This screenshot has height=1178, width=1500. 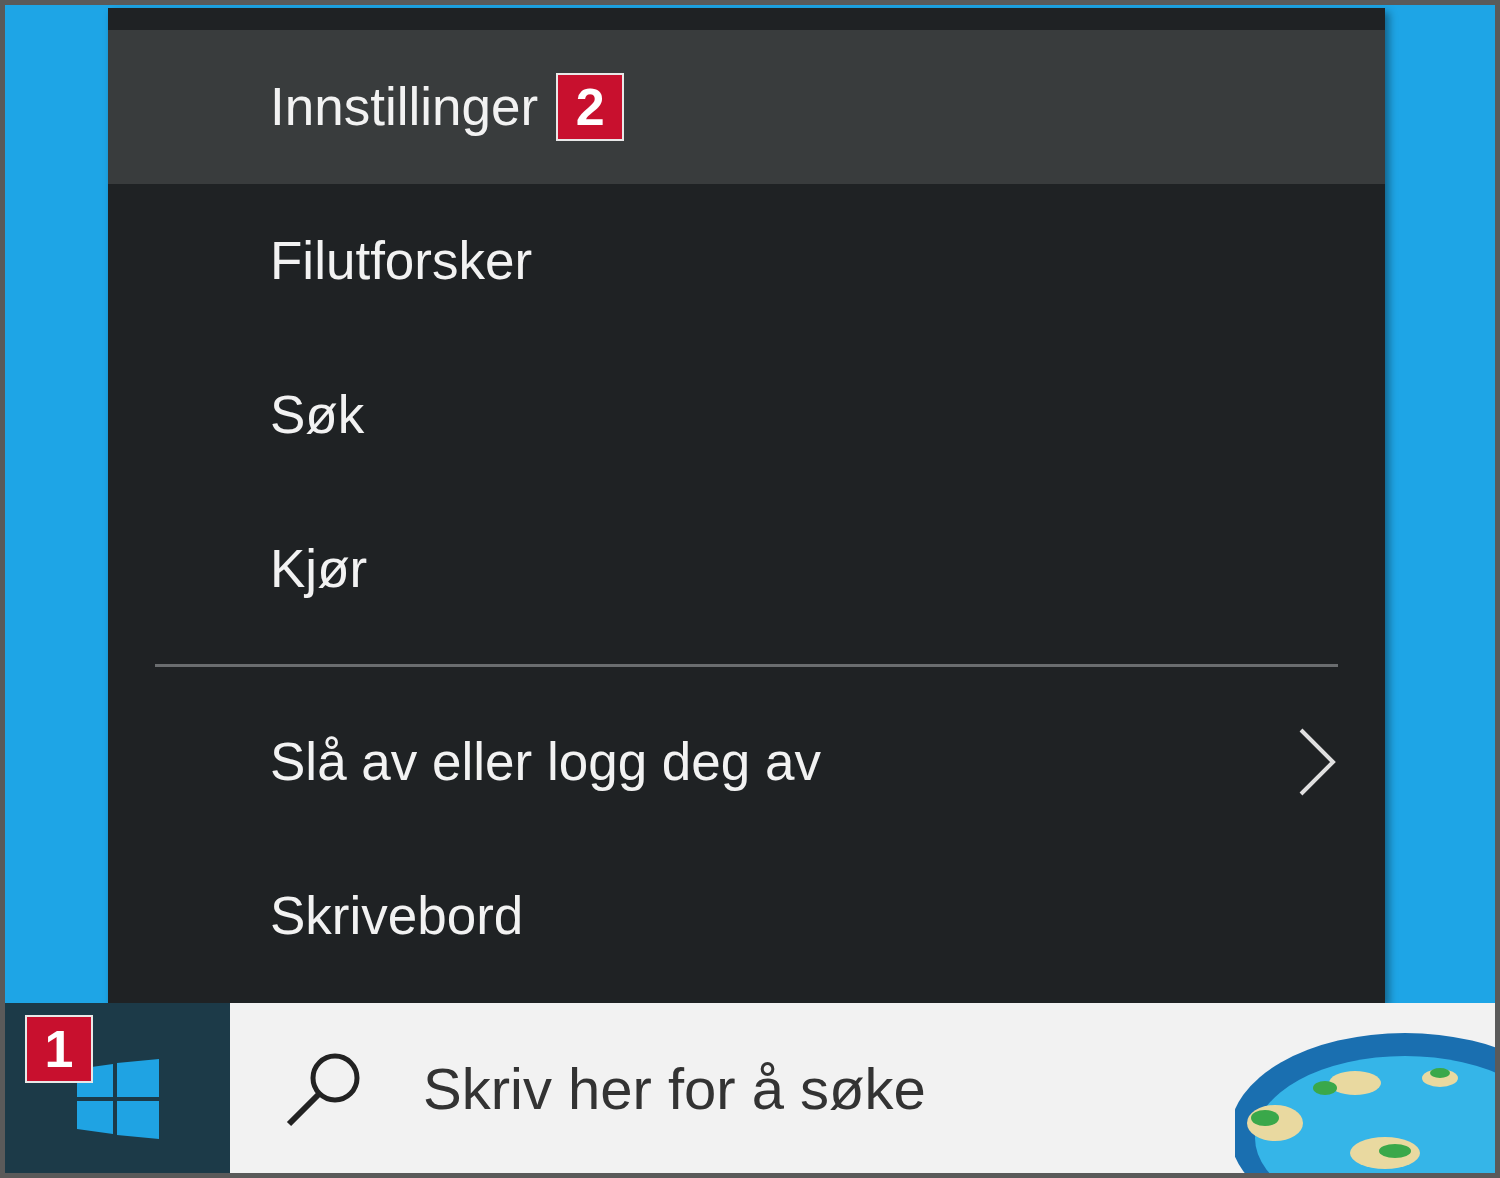 What do you see at coordinates (746, 569) in the screenshot?
I see `menu-item: Kjør` at bounding box center [746, 569].